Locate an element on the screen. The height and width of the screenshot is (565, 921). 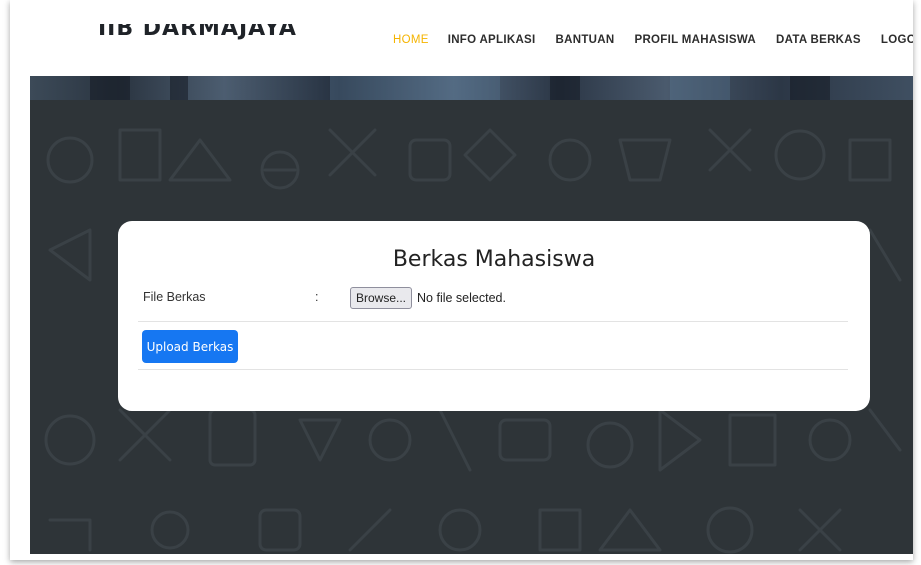
nav-info-aplikasi: INFO APLIKASI is located at coordinates (492, 40).